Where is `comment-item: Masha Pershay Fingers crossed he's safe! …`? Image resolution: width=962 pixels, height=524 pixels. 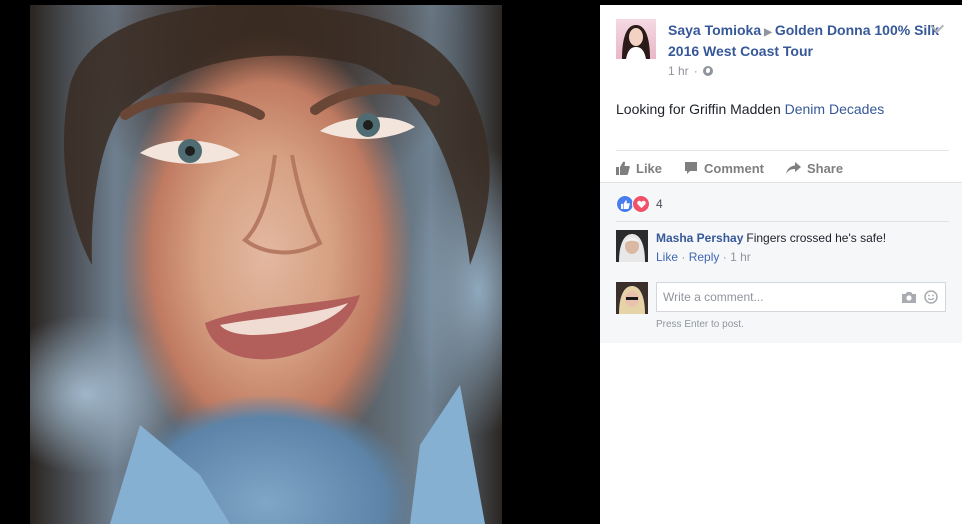
comment-item: Masha Pershay Fingers crossed he's safe! … is located at coordinates (781, 251).